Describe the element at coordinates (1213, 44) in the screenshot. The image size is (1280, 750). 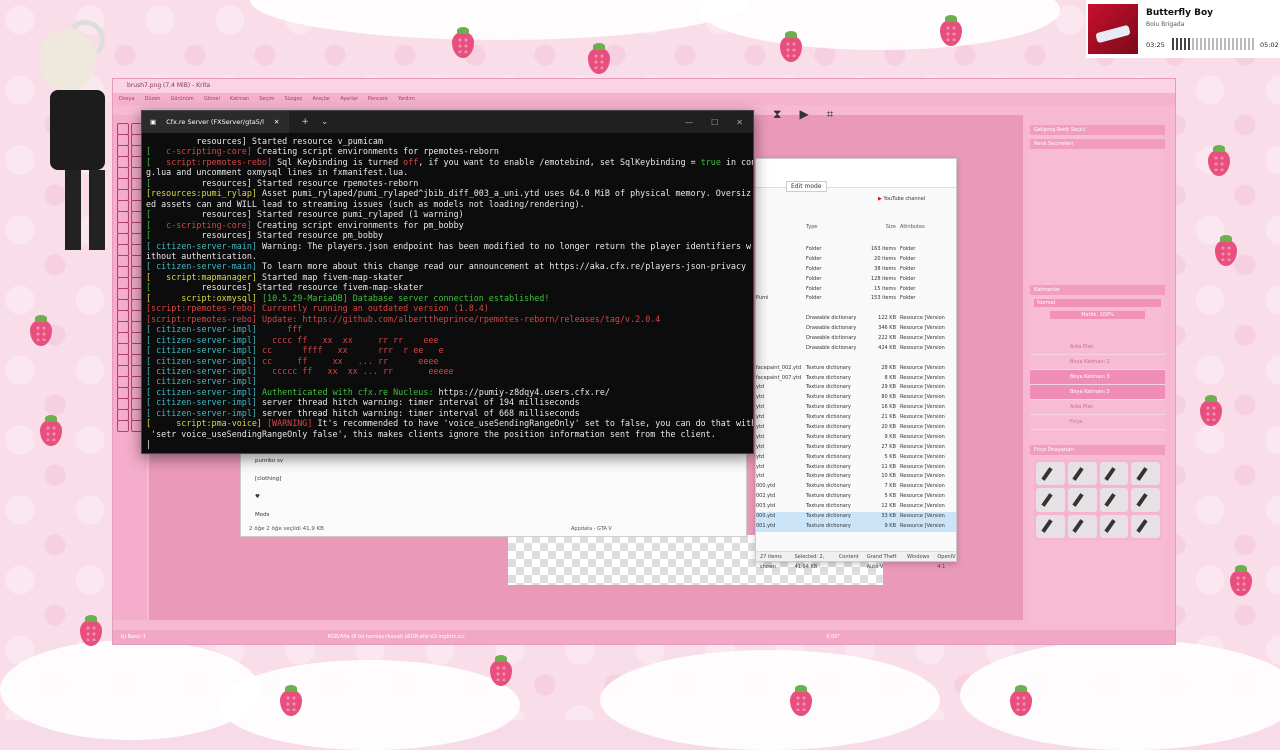
I see `progress-waveform` at that location.